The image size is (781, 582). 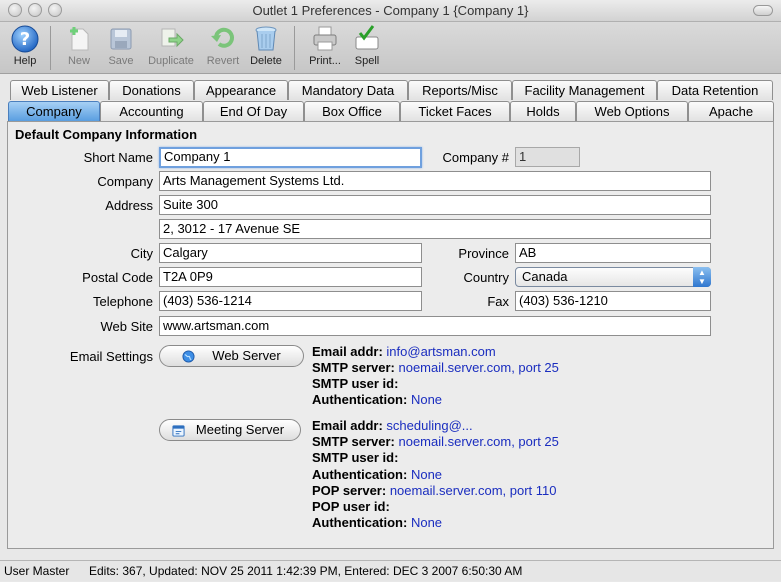 What do you see at coordinates (702, 277) in the screenshot?
I see `select-arrows-icon: ▲ ▼` at bounding box center [702, 277].